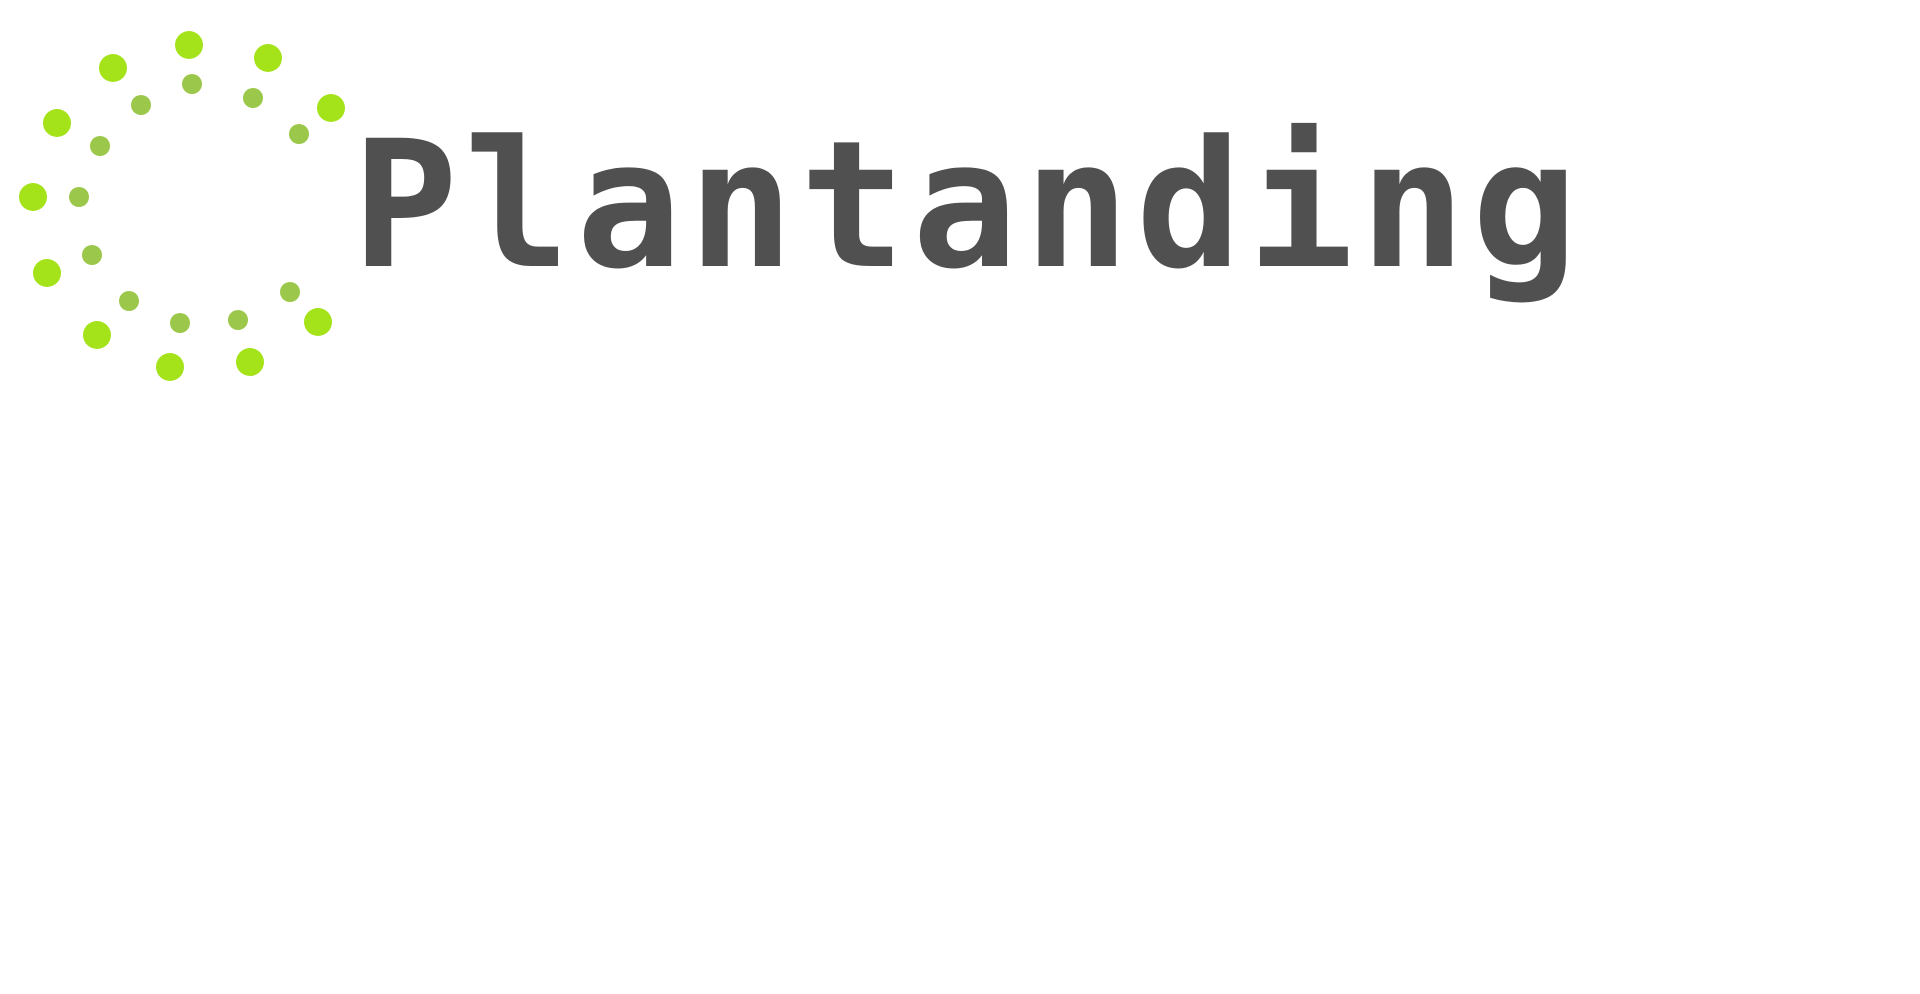 The image size is (1920, 994). What do you see at coordinates (968, 205) in the screenshot?
I see `logo-wordmark: Plantanding` at bounding box center [968, 205].